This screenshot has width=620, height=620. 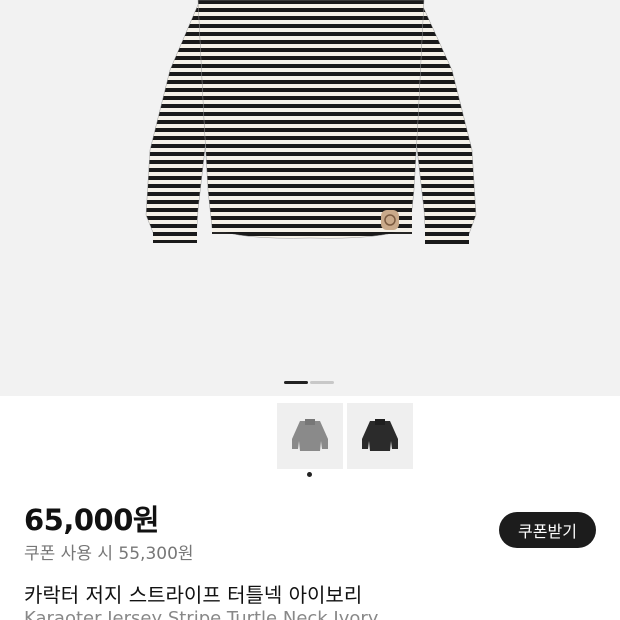 I want to click on black-sweater-icon, so click(x=380, y=435).